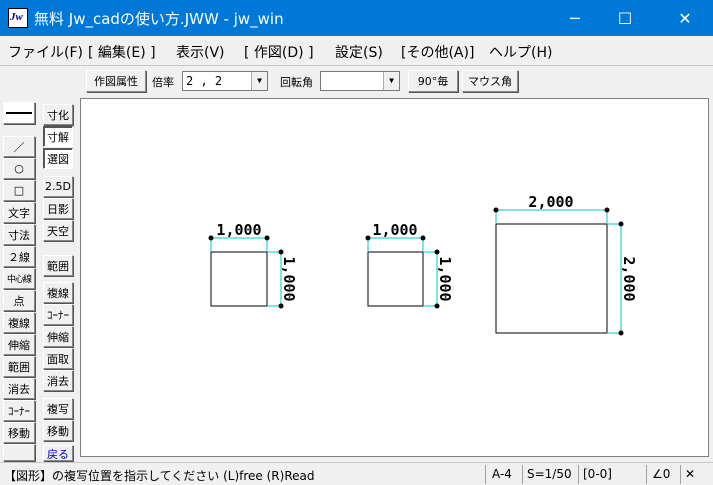 The image size is (713, 485). What do you see at coordinates (549, 474) in the screenshot?
I see `drawing-scale: S=1/50` at bounding box center [549, 474].